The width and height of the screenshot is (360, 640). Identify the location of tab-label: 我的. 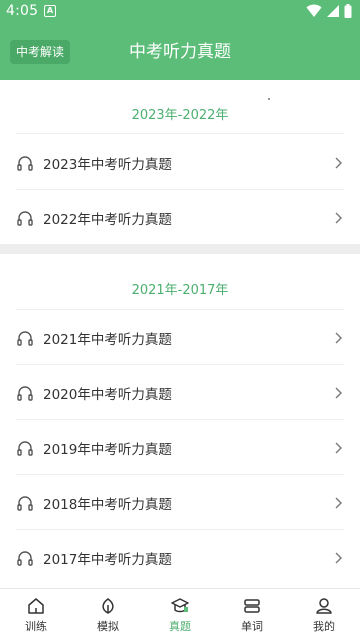
(324, 626).